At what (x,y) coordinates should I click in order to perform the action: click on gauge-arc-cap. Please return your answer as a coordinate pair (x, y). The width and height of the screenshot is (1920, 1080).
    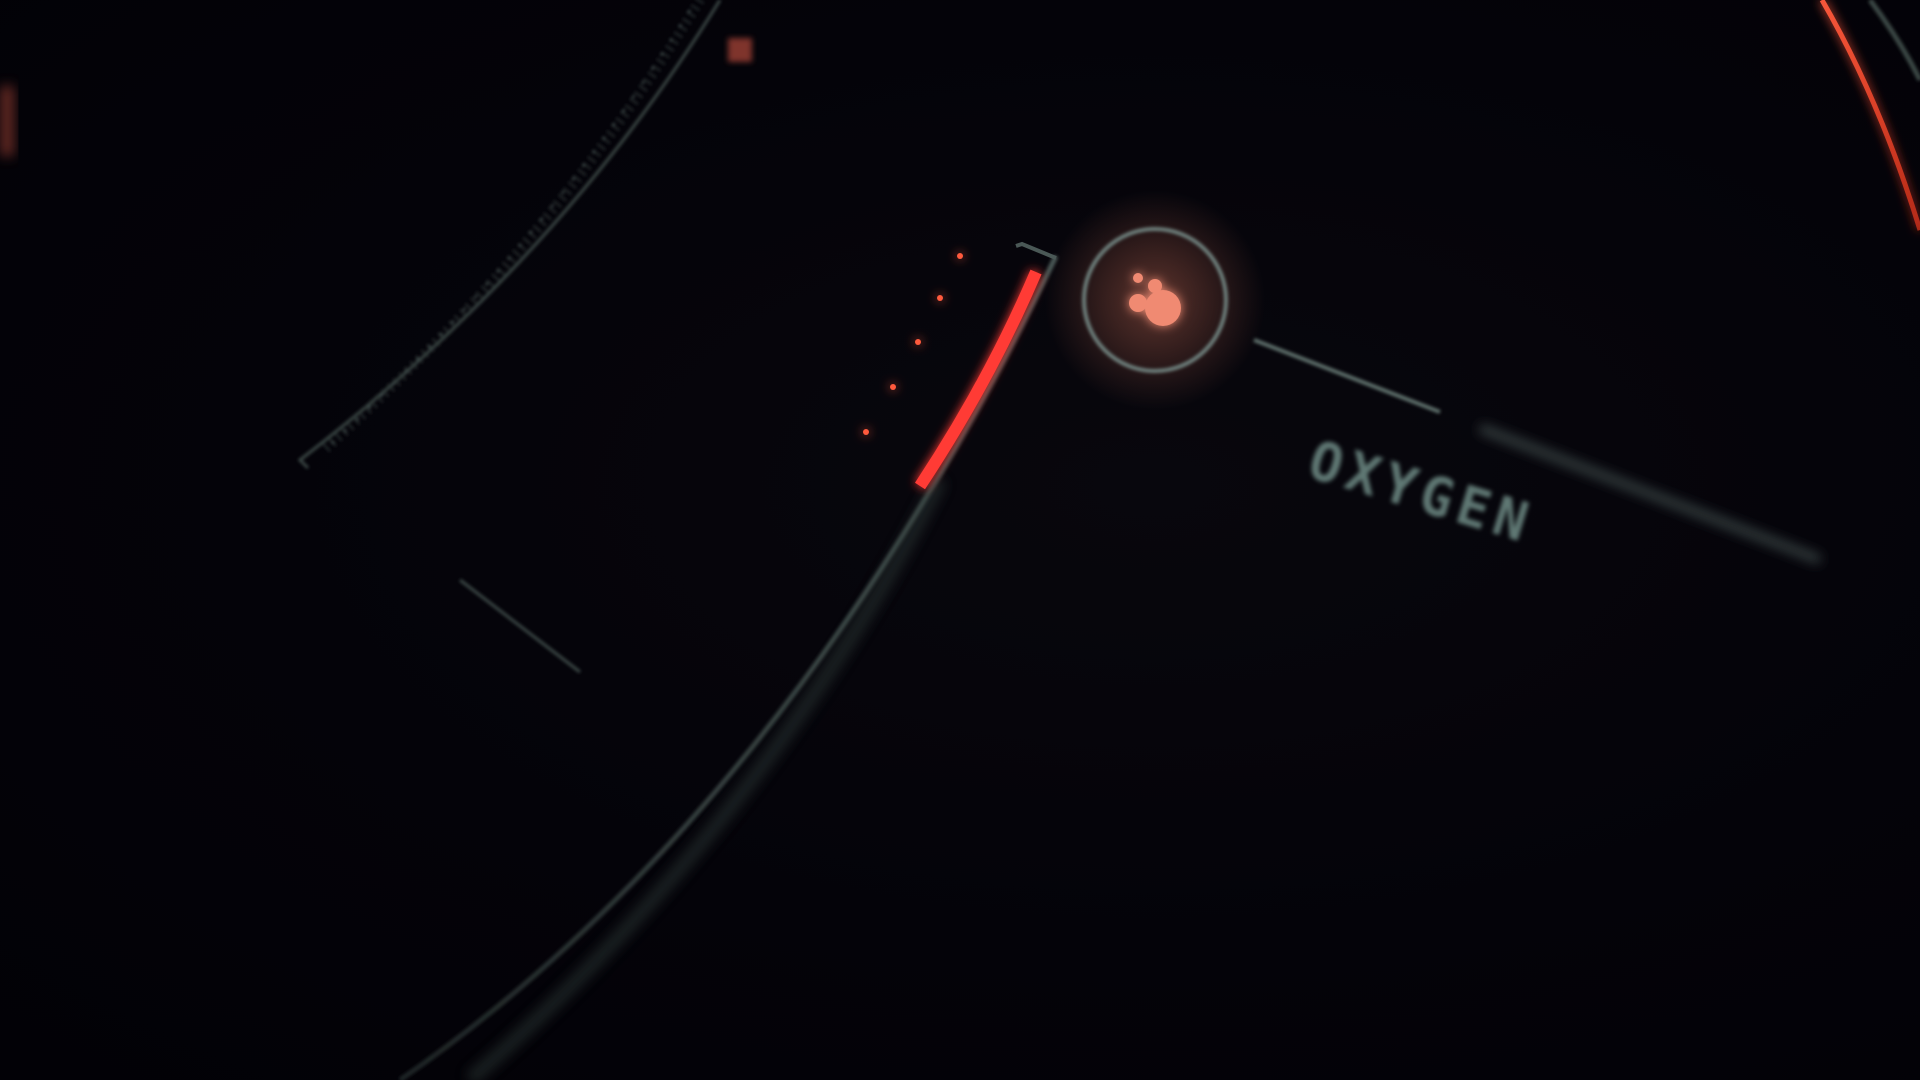
    Looking at the image, I should click on (1036, 250).